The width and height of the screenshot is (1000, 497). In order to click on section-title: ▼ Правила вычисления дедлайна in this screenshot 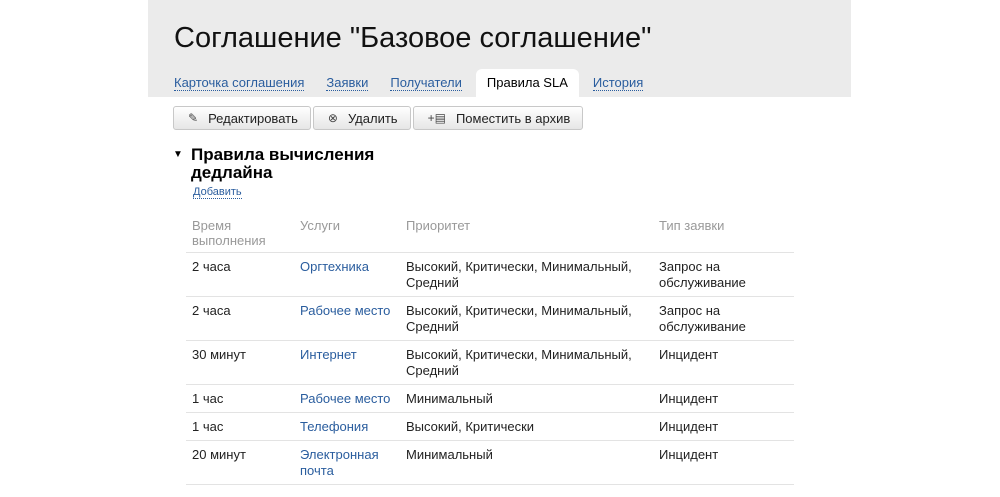, I will do `click(292, 164)`.